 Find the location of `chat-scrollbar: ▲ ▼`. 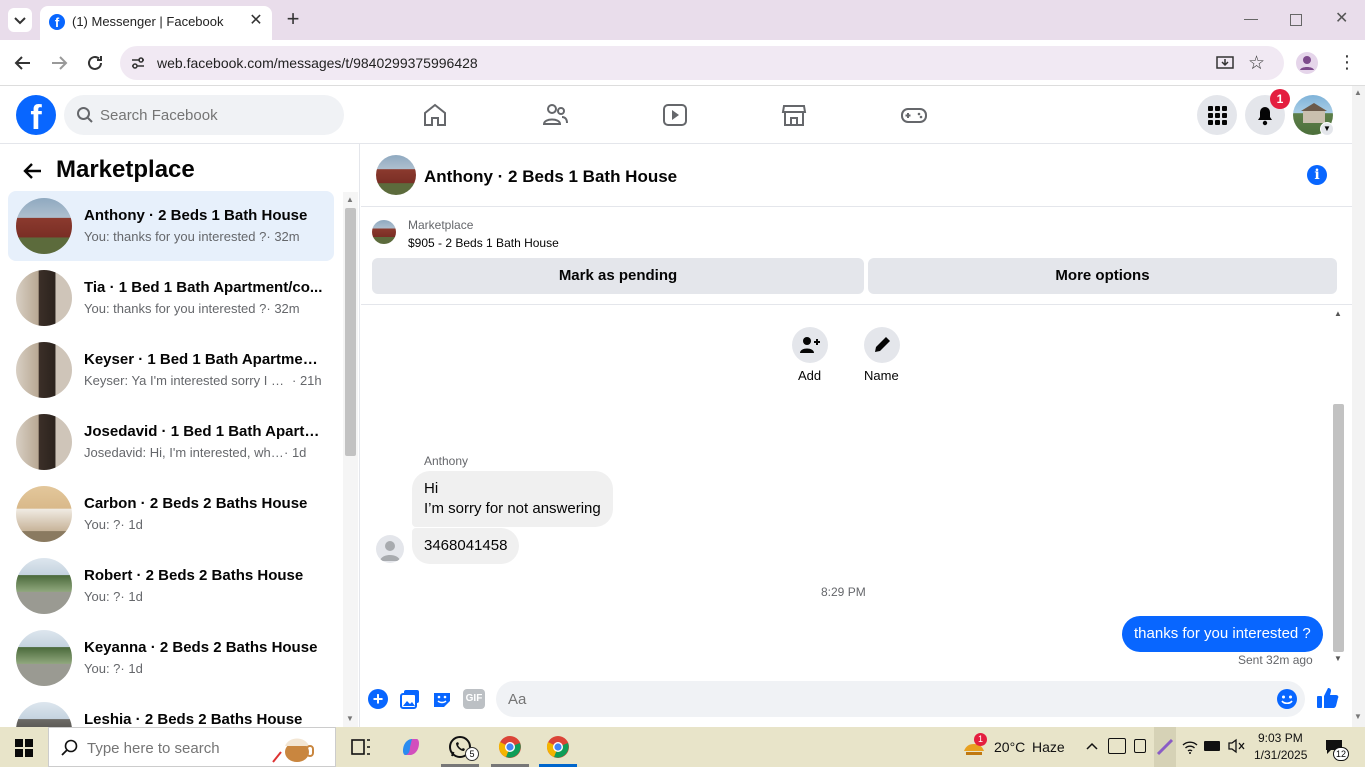

chat-scrollbar: ▲ ▼ is located at coordinates (1338, 487).